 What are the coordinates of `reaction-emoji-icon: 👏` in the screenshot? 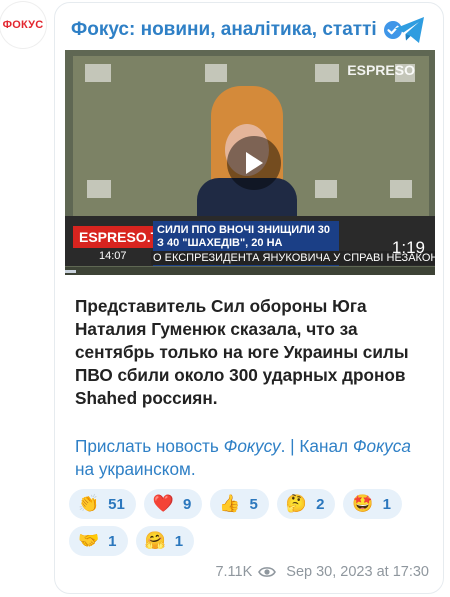 It's located at (89, 504).